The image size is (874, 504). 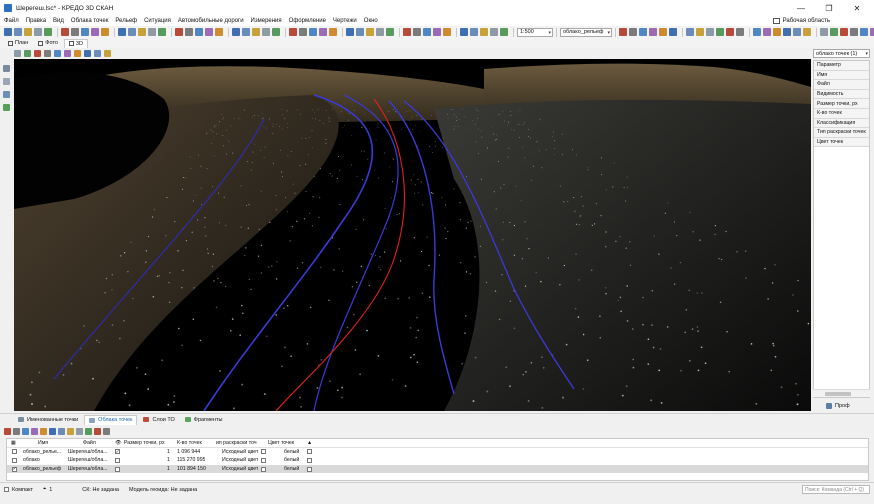 What do you see at coordinates (6, 68) in the screenshot?
I see `select-tool-icon` at bounding box center [6, 68].